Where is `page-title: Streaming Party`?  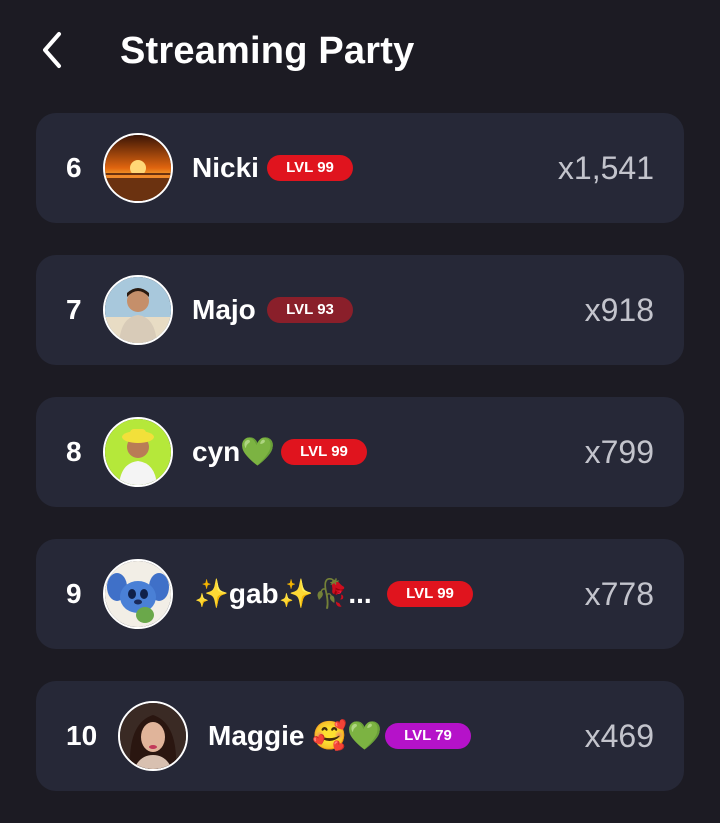 page-title: Streaming Party is located at coordinates (267, 51).